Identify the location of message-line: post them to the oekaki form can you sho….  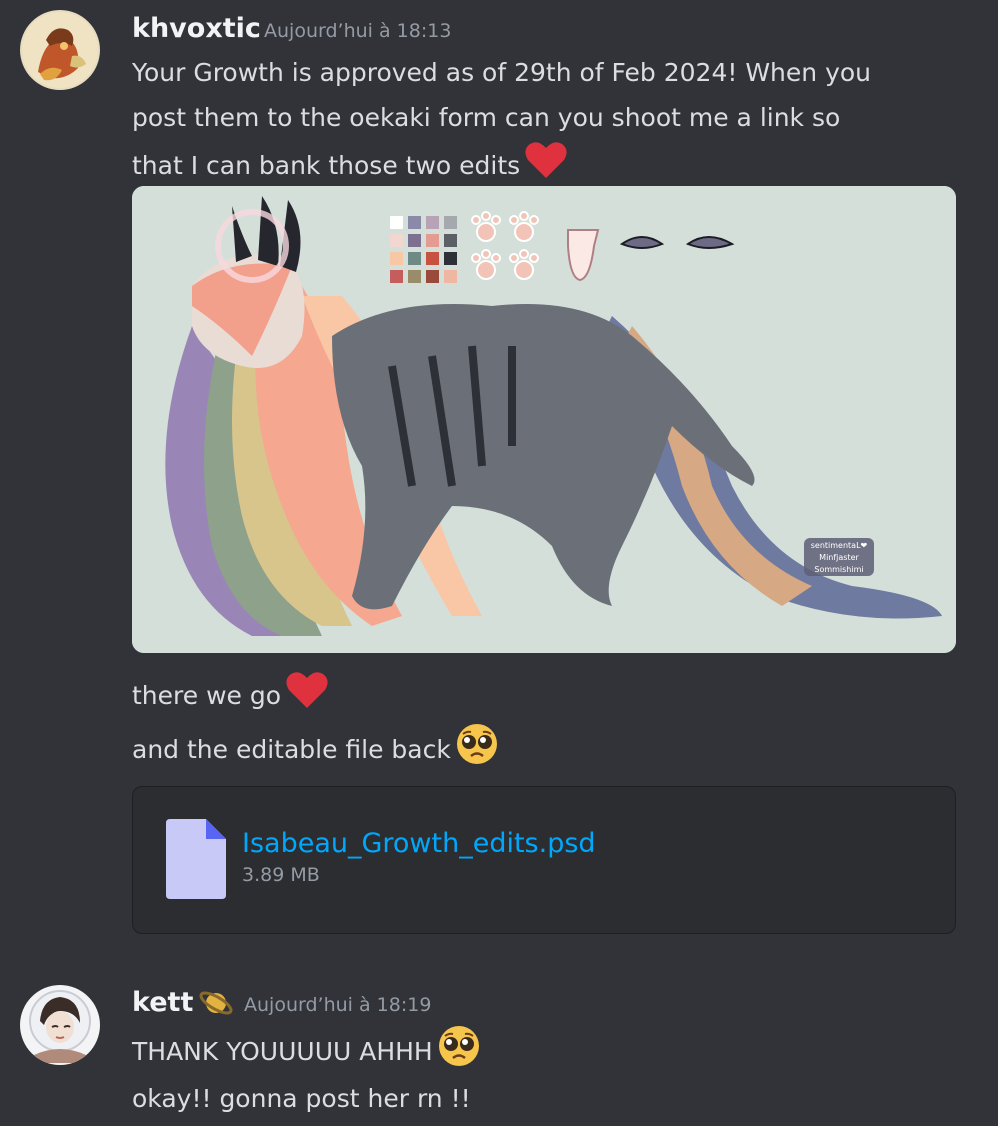
(486, 117).